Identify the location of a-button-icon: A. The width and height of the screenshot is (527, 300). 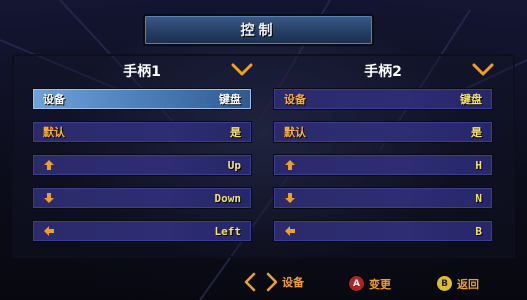
(356, 283).